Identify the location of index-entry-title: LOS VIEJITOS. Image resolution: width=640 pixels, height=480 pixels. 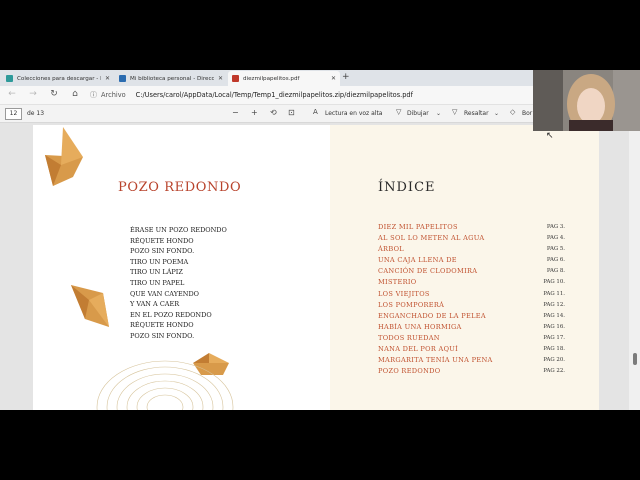
(404, 293).